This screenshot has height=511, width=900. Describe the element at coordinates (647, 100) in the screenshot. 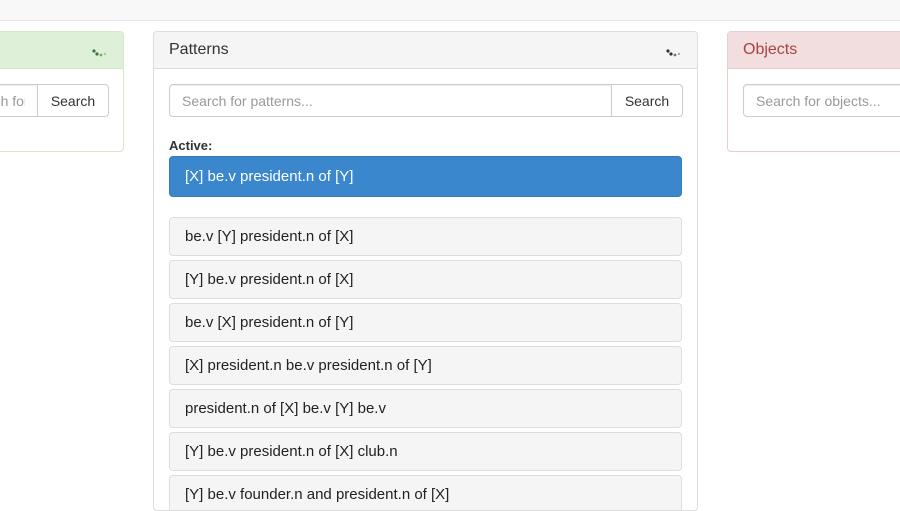

I see `patterns-search-button: Search` at that location.